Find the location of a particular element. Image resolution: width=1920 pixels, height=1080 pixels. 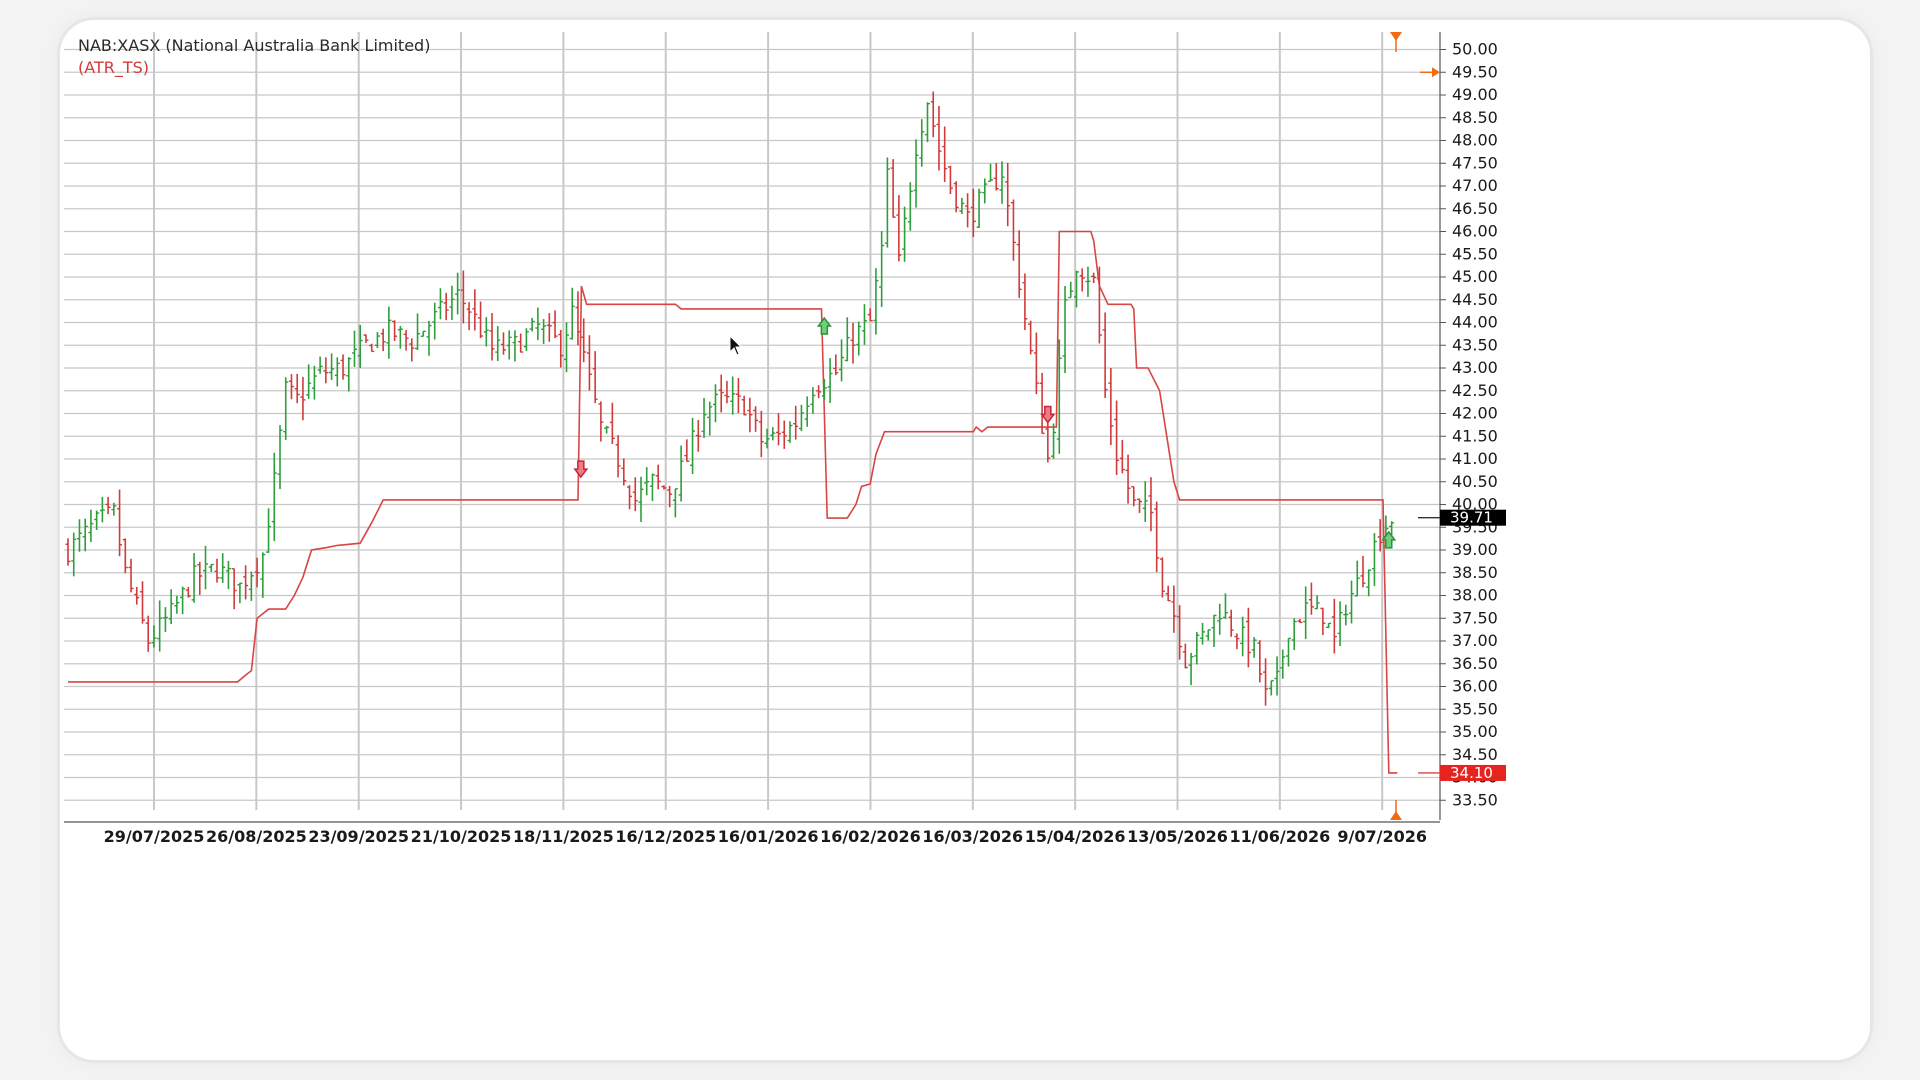

buy-signal-icon is located at coordinates (824, 325).